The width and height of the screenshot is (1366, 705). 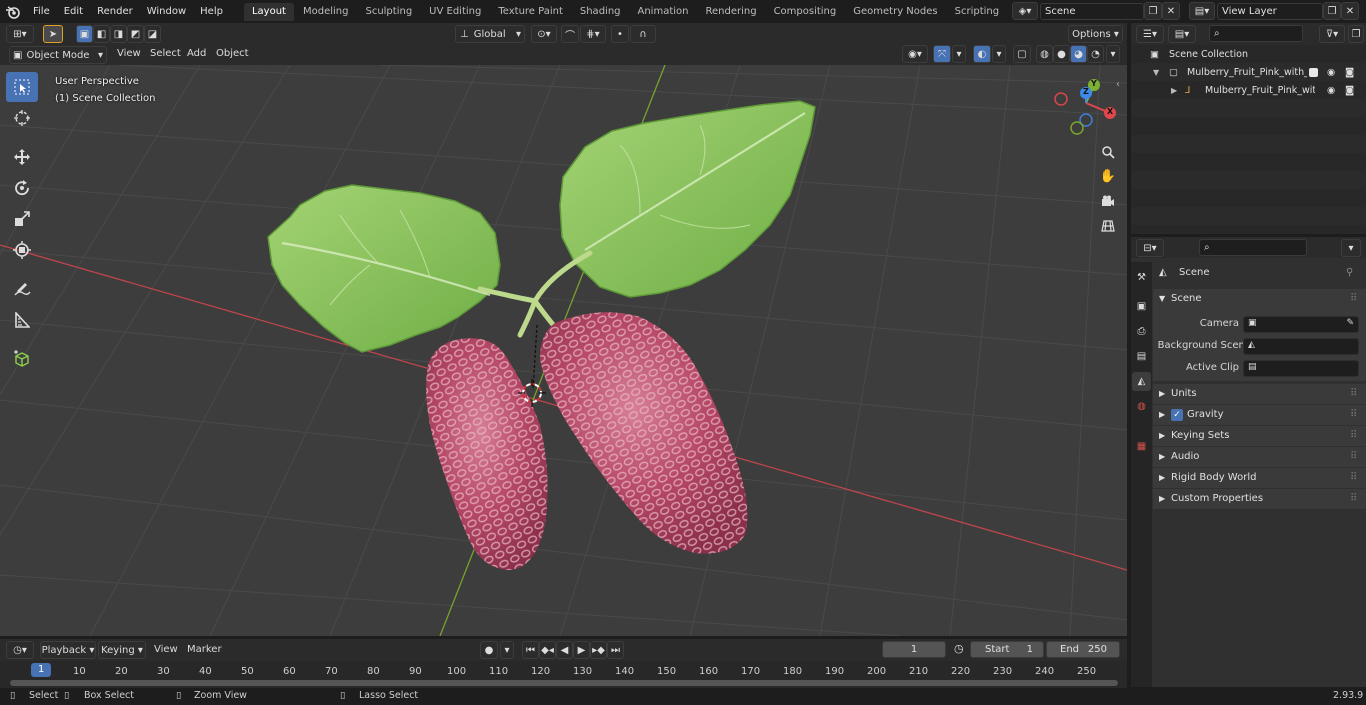 What do you see at coordinates (1141, 356) in the screenshot?
I see `tab-view-layer-icon: ▤` at bounding box center [1141, 356].